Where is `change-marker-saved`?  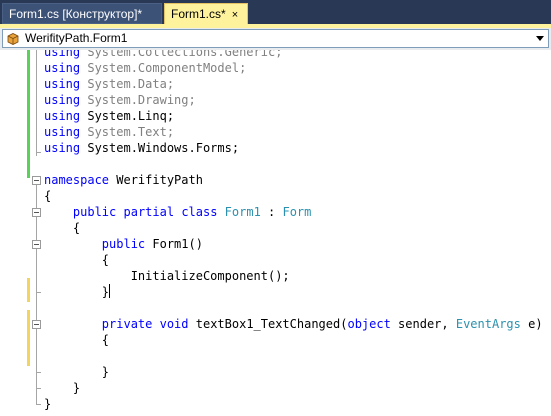
change-marker-saved is located at coordinates (28, 114).